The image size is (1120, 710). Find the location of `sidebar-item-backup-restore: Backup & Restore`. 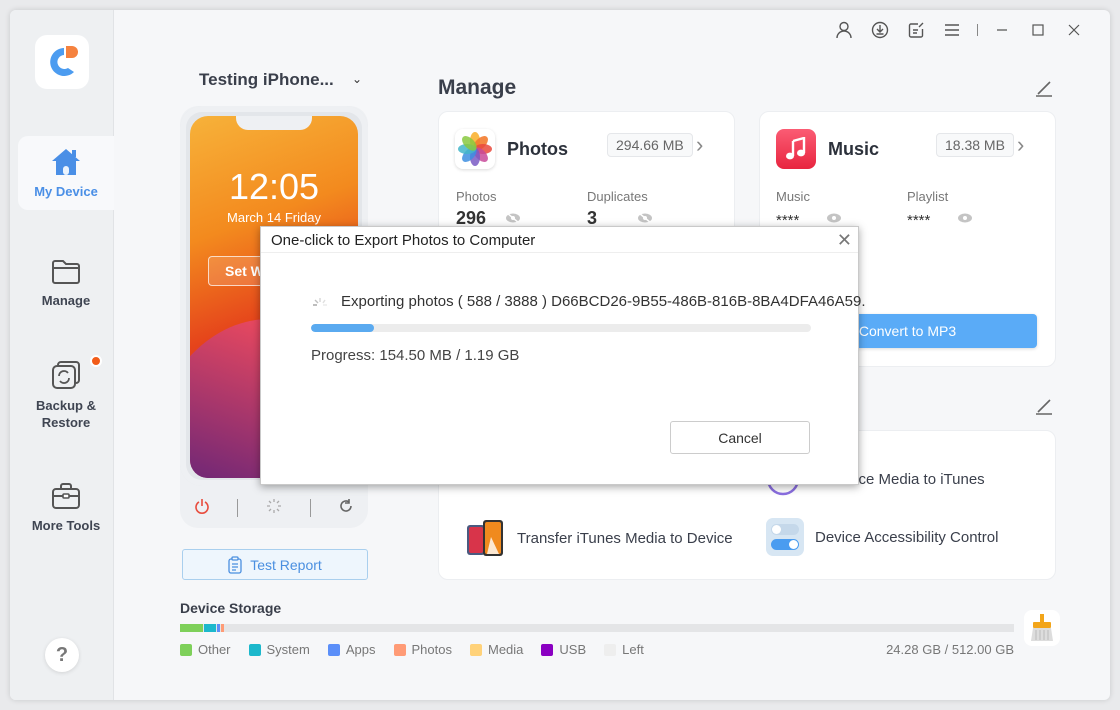

sidebar-item-backup-restore: Backup & Restore is located at coordinates (66, 395).